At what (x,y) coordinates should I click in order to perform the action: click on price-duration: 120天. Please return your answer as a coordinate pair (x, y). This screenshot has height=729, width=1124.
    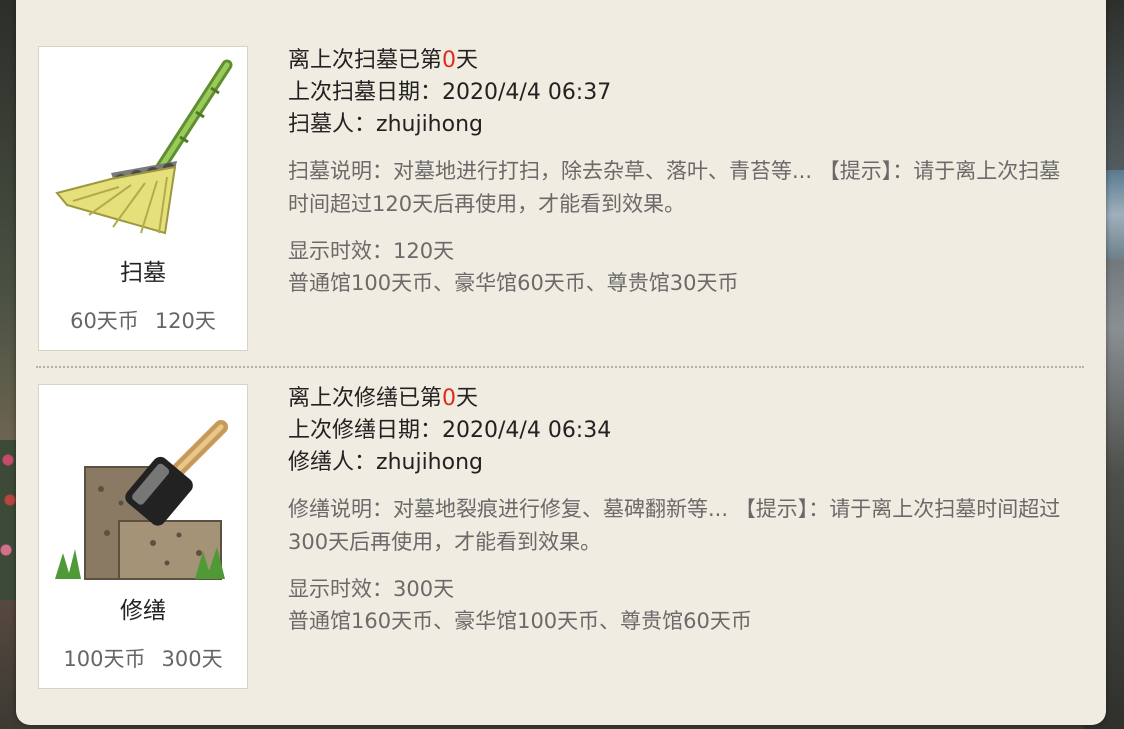
    Looking at the image, I should click on (185, 321).